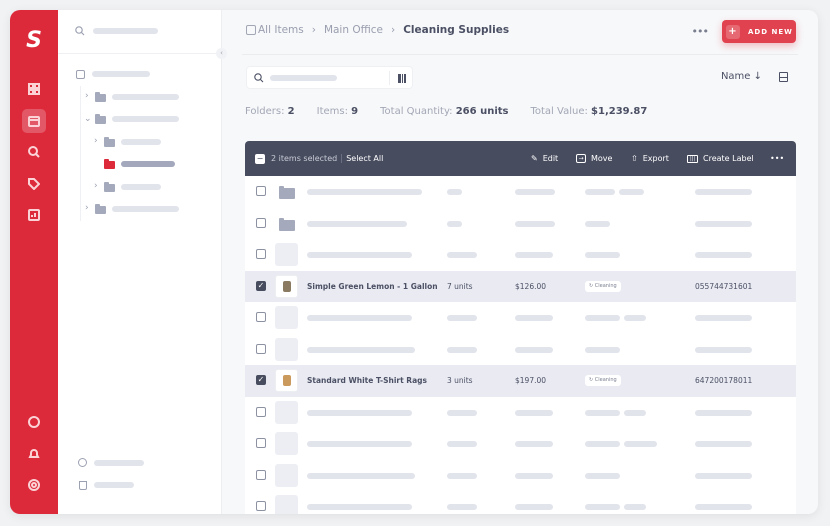 Image resolution: width=830 pixels, height=526 pixels. I want to click on tree-root, so click(121, 74).